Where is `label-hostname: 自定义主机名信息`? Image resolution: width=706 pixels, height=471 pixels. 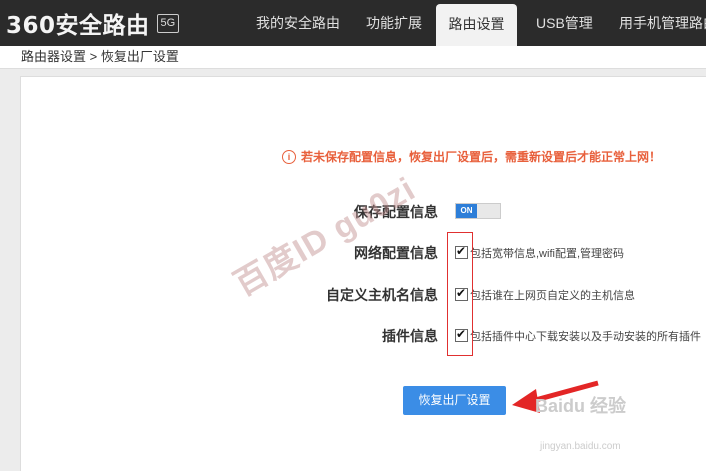
label-hostname: 自定义主机名信息 is located at coordinates (382, 295).